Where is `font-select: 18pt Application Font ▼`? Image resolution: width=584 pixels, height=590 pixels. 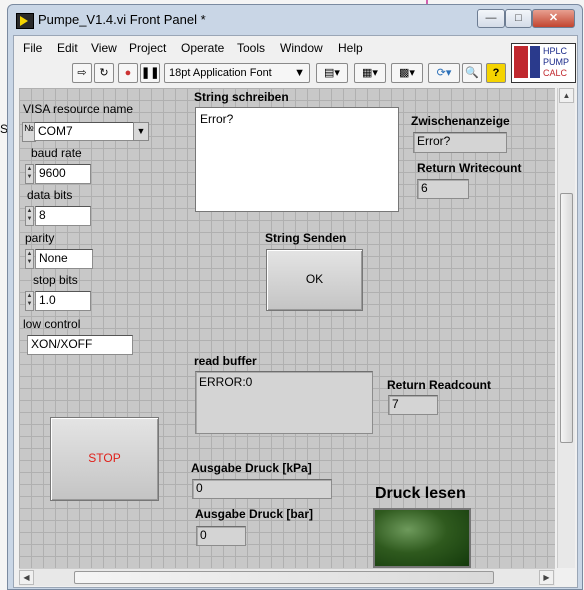 font-select: 18pt Application Font ▼ is located at coordinates (237, 73).